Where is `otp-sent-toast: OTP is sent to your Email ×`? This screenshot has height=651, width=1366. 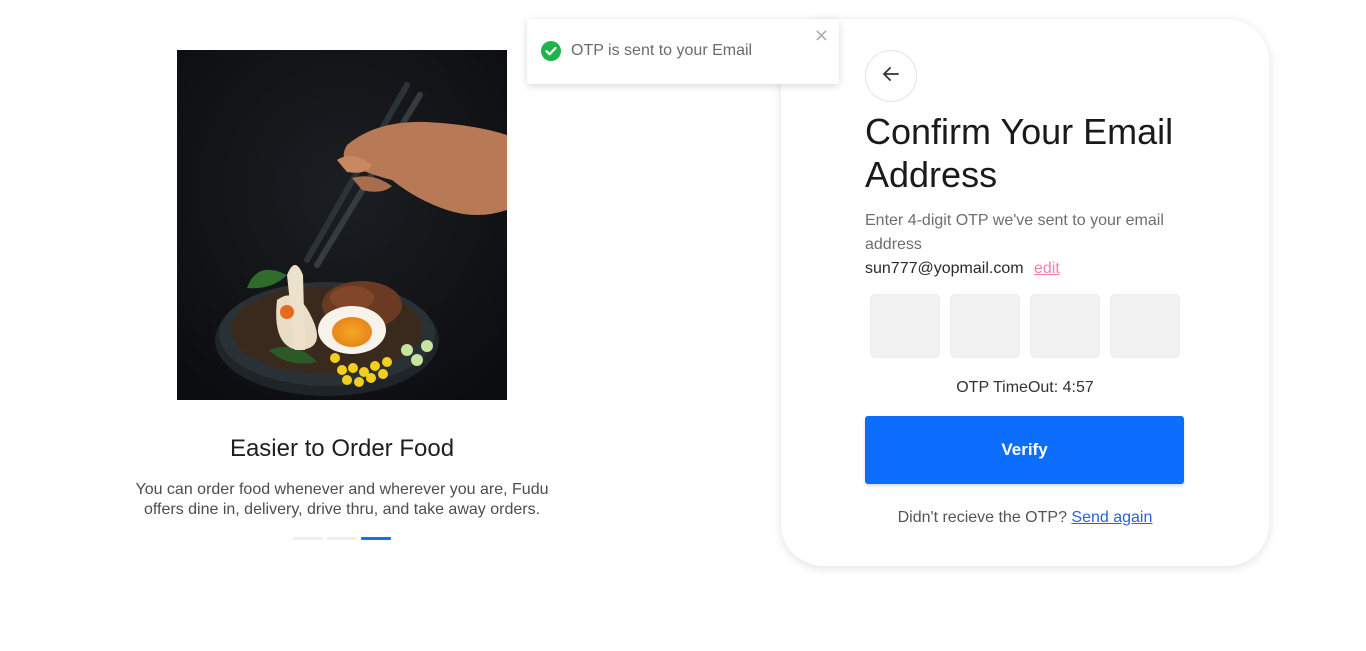 otp-sent-toast: OTP is sent to your Email × is located at coordinates (683, 51).